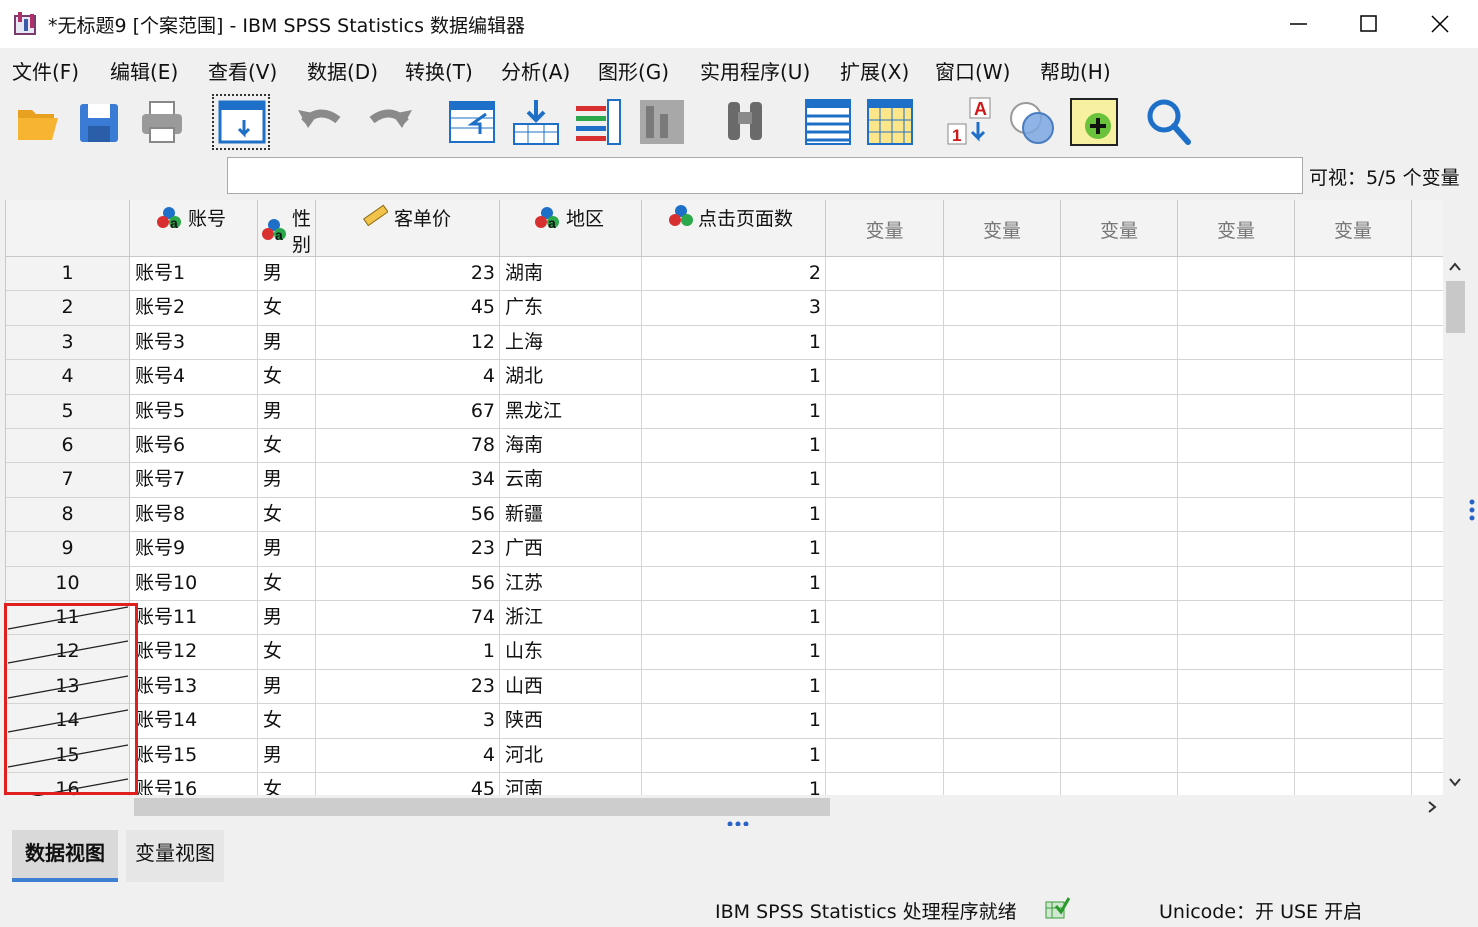 The image size is (1478, 927). Describe the element at coordinates (734, 228) in the screenshot. I see `column-header-page-clicks: 点击页面数` at that location.